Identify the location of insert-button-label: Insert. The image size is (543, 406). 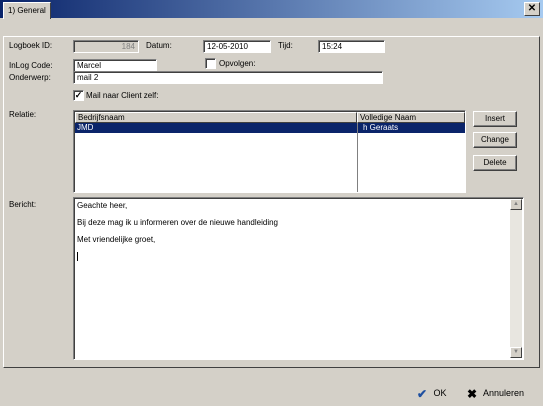
(494, 118).